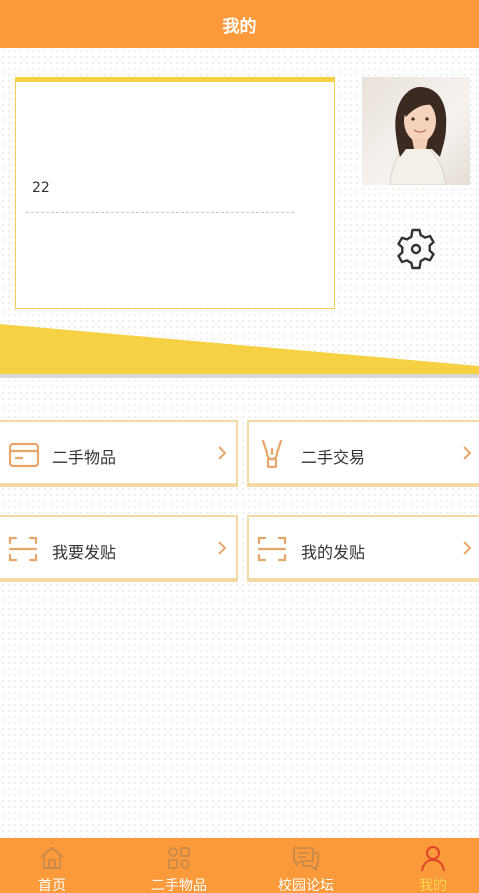  I want to click on grid-icon, so click(179, 858).